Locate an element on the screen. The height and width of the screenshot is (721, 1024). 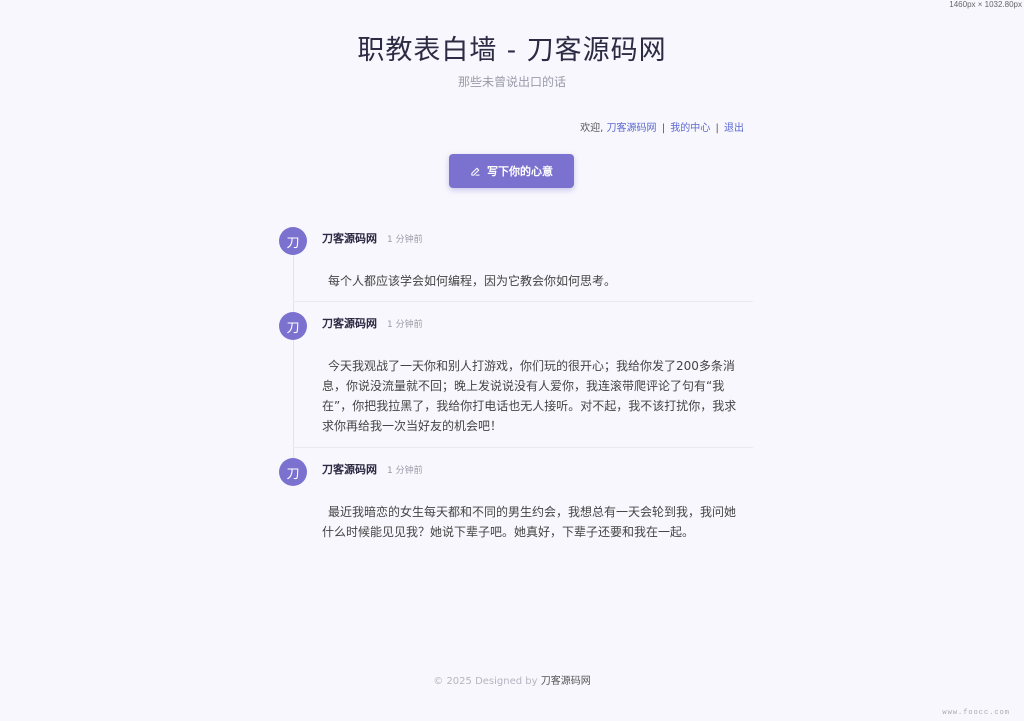
write-message-button: 写下你的心意 is located at coordinates (511, 171).